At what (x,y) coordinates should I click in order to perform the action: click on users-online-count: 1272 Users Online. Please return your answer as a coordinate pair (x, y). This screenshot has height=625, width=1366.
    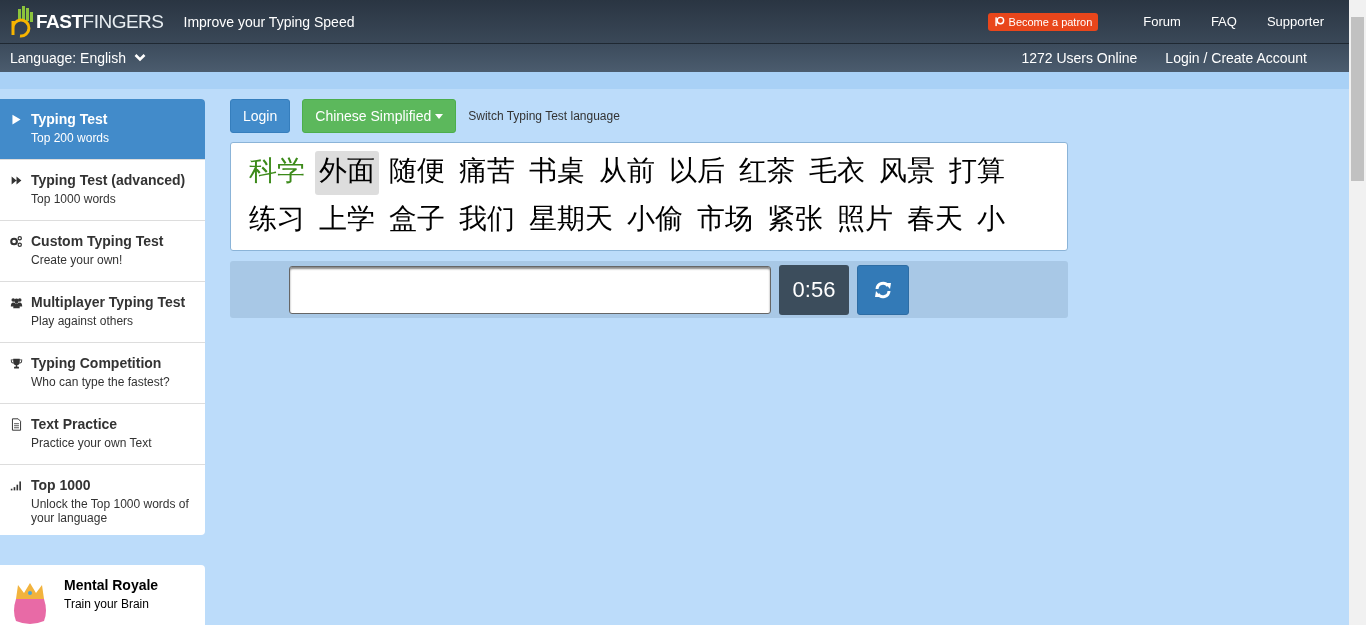
    Looking at the image, I should click on (1079, 57).